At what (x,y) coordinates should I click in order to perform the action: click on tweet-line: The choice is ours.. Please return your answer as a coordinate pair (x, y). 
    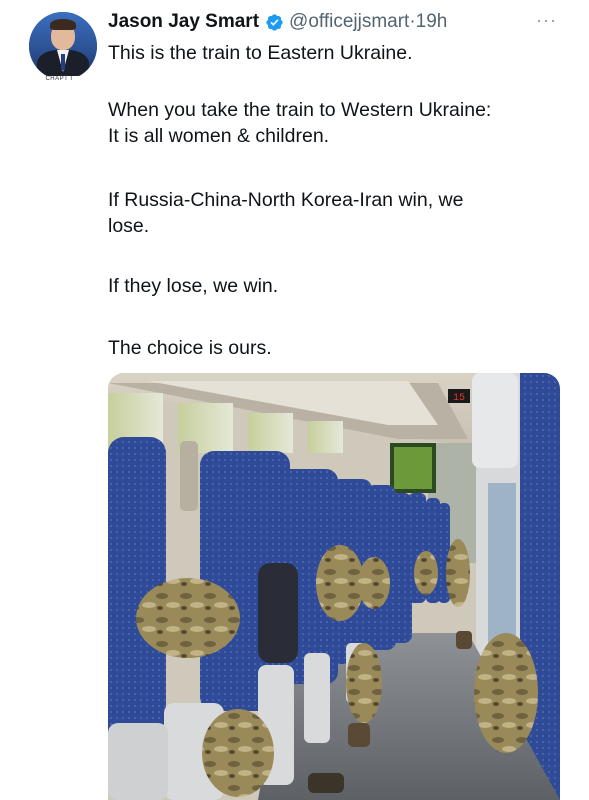
    Looking at the image, I should click on (190, 348).